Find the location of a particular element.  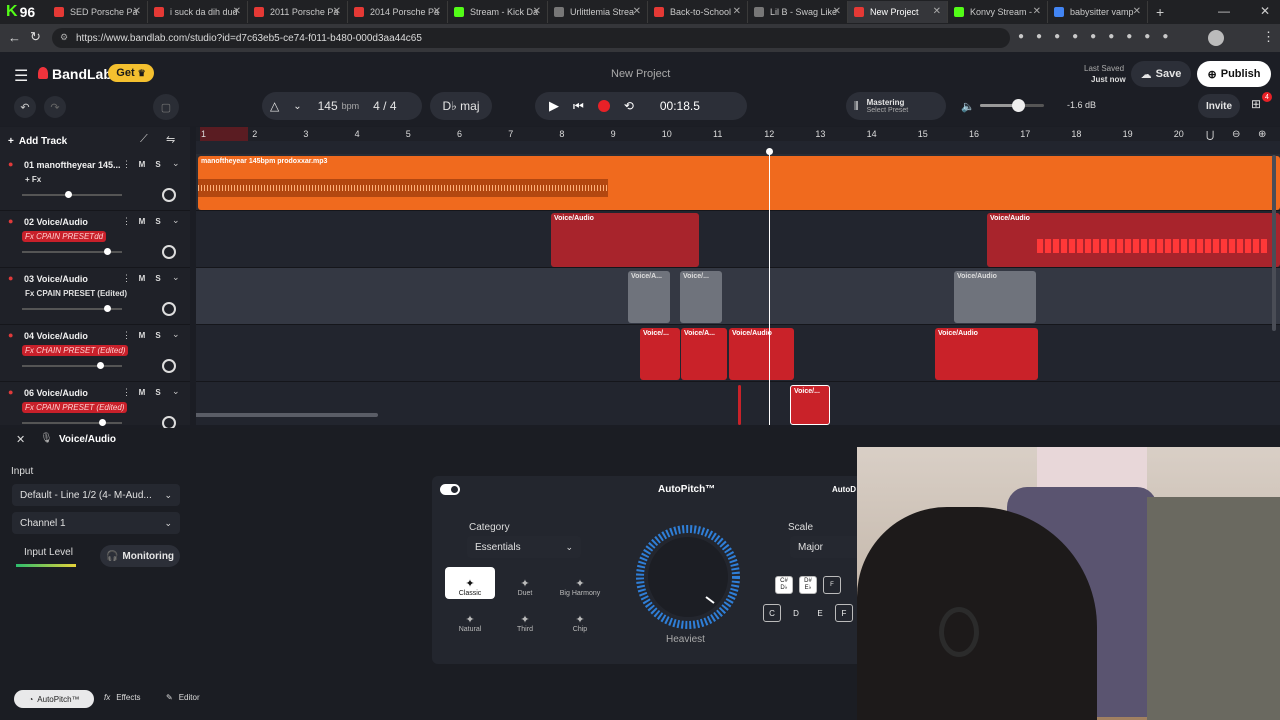

natural-key: F is located at coordinates (844, 613).